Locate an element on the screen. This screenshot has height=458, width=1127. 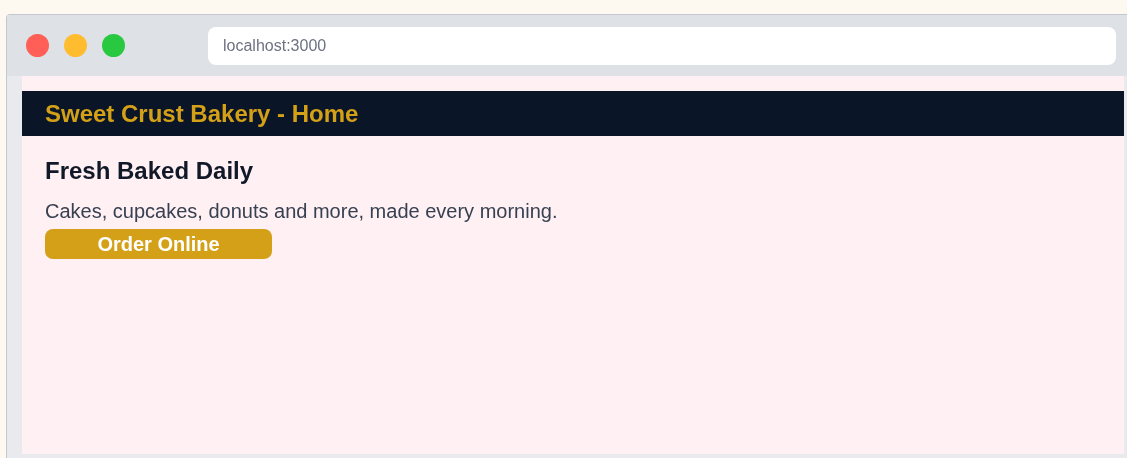
minimize-icon is located at coordinates (75, 45).